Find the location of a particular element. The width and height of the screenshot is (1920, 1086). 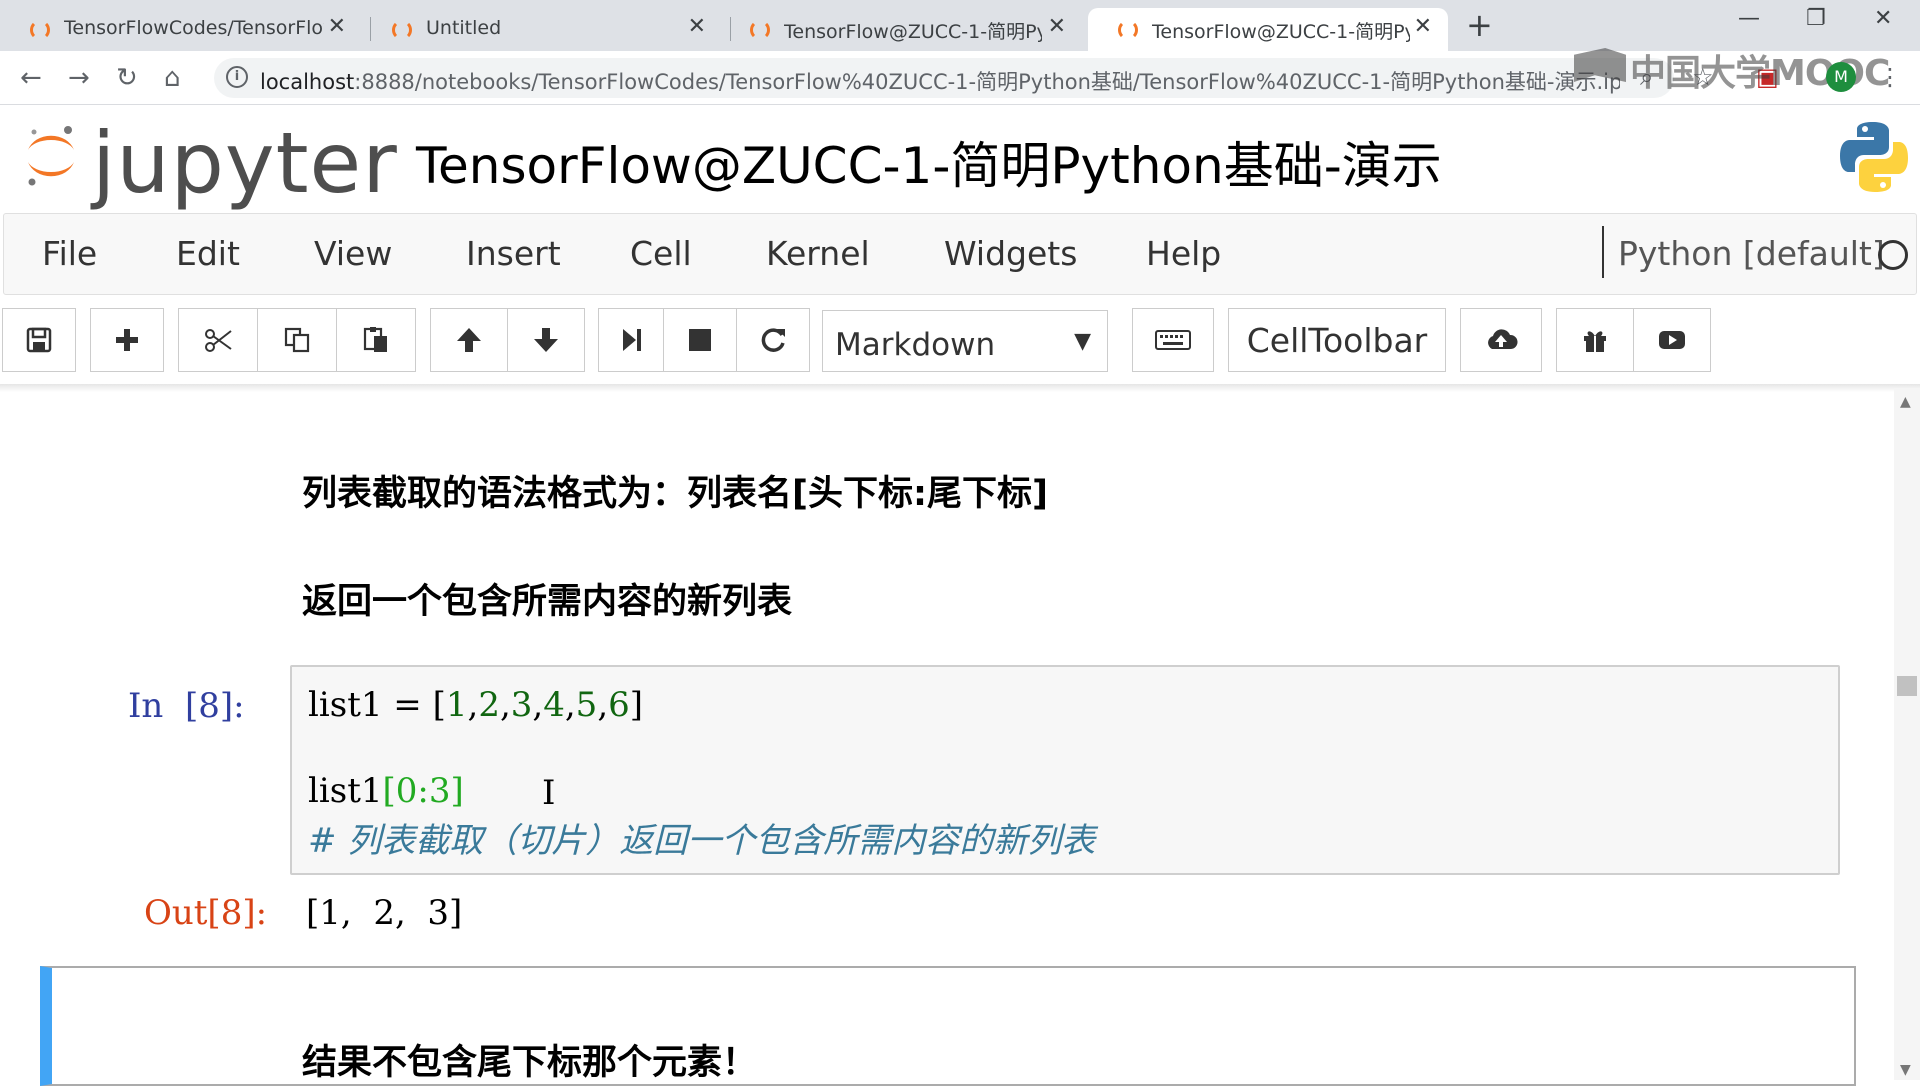

slideshow-button is located at coordinates (1672, 340).